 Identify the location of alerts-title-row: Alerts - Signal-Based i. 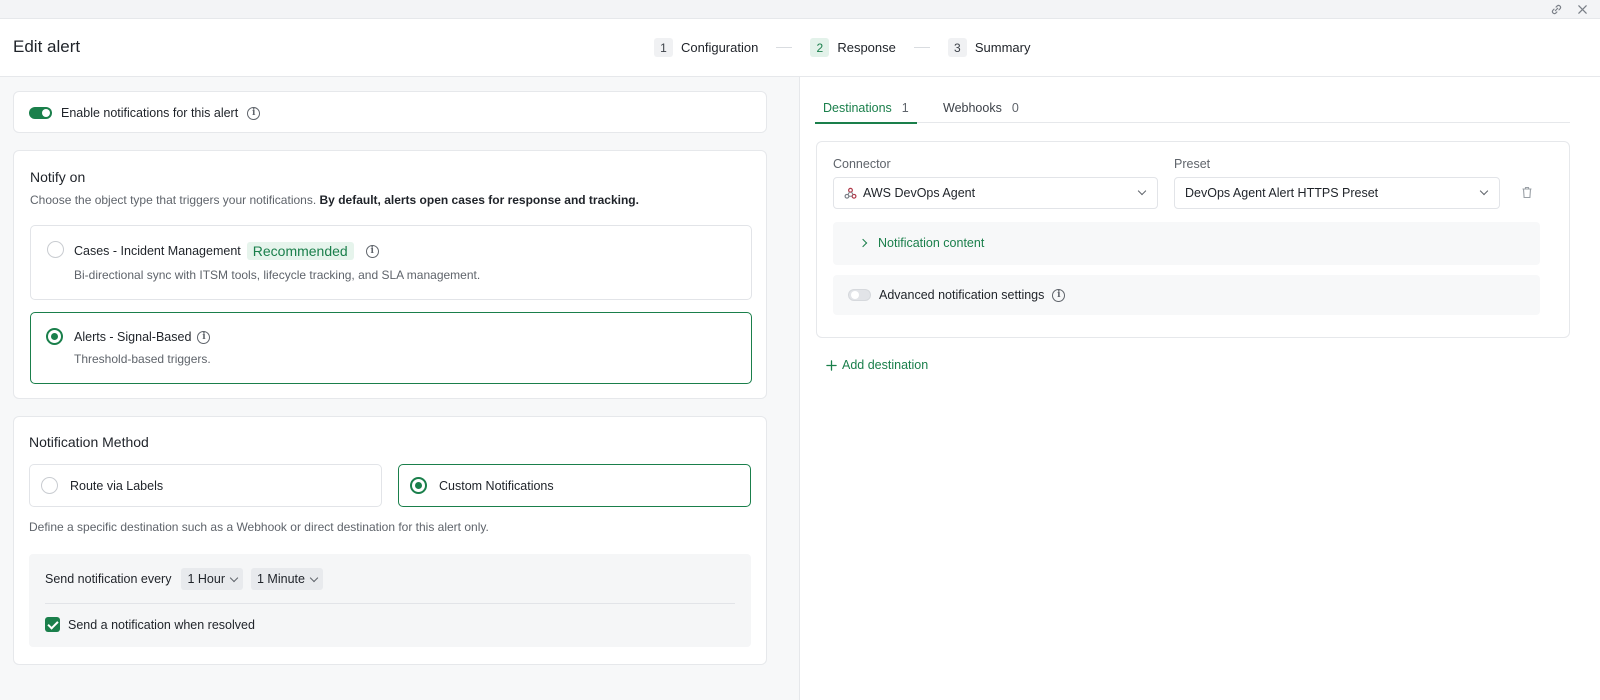
(142, 337).